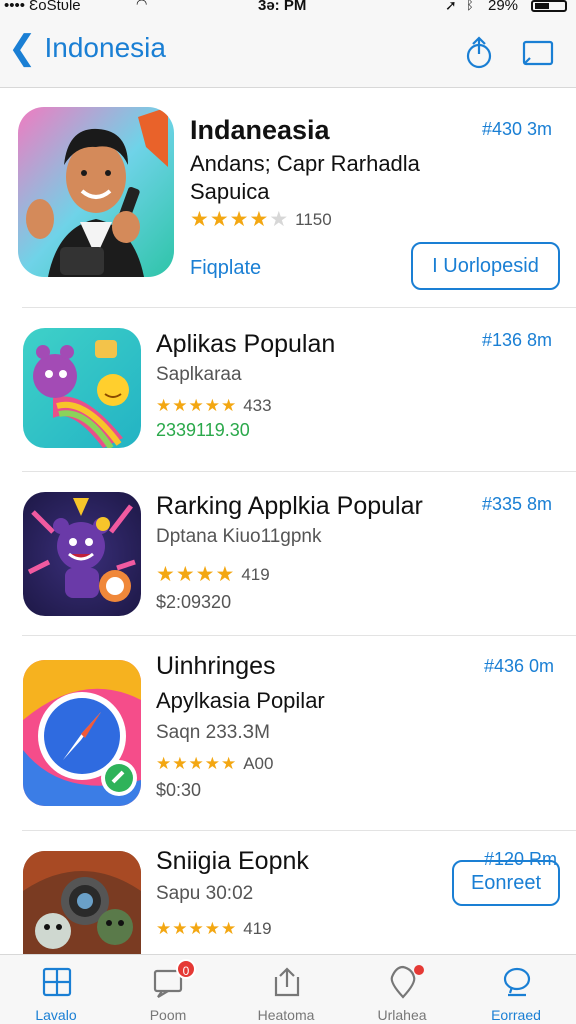  I want to click on app-rating: ★★★★★ A00, so click(214, 764).